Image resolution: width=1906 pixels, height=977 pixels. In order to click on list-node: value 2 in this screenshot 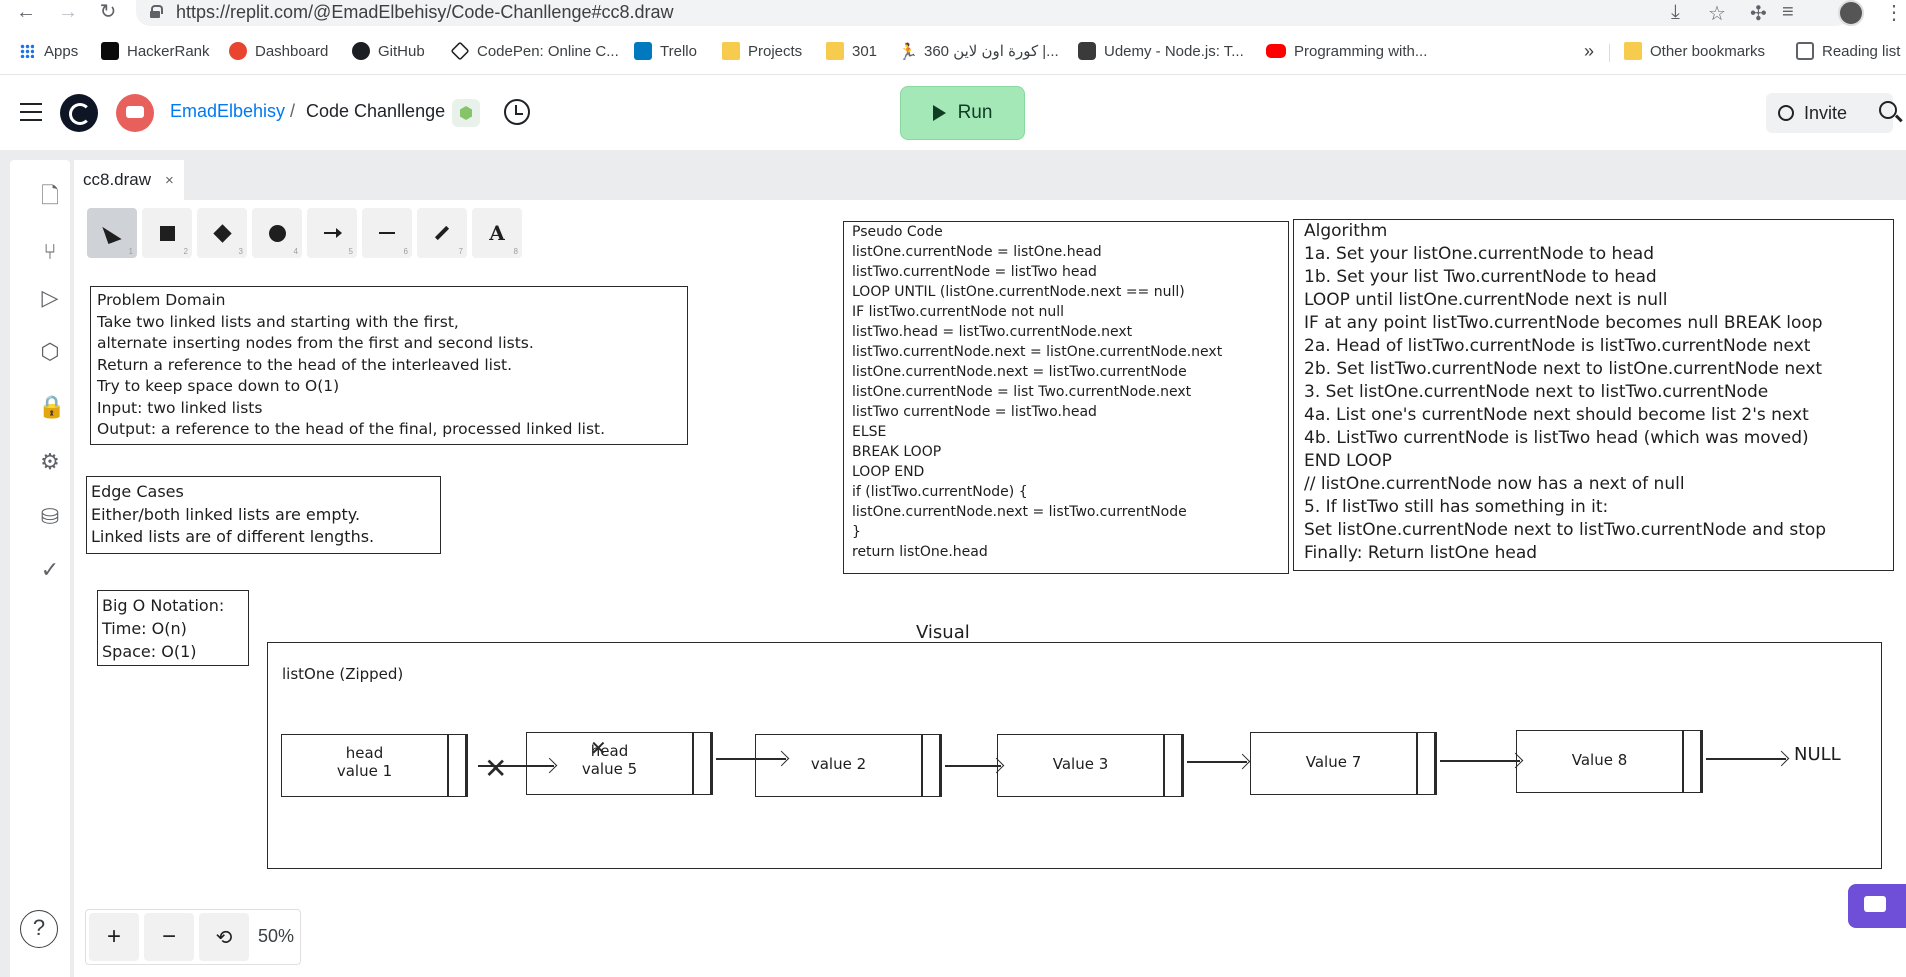, I will do `click(848, 765)`.